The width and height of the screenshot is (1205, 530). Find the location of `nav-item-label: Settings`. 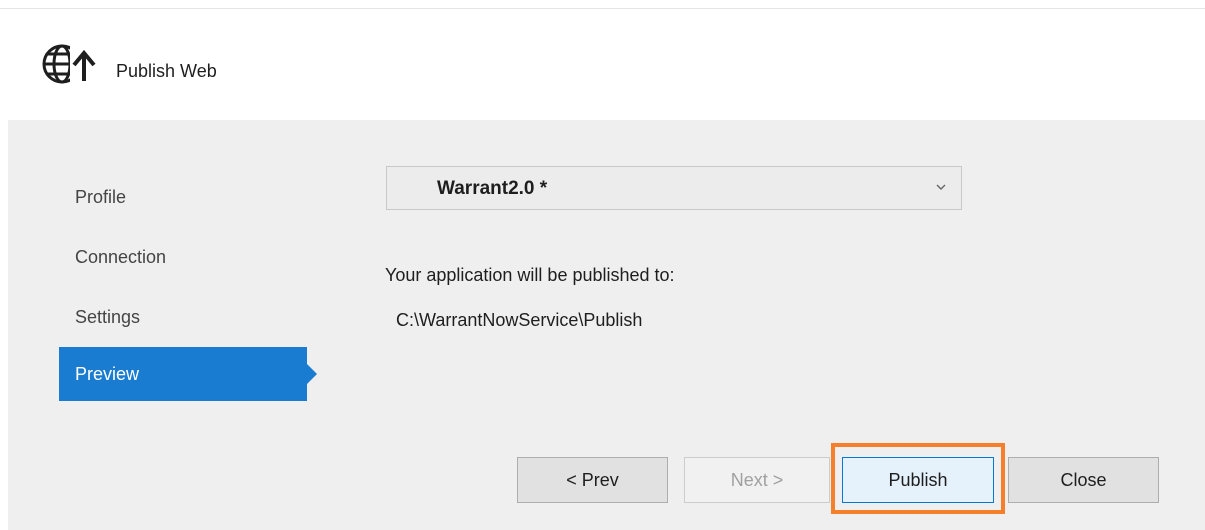

nav-item-label: Settings is located at coordinates (108, 317).